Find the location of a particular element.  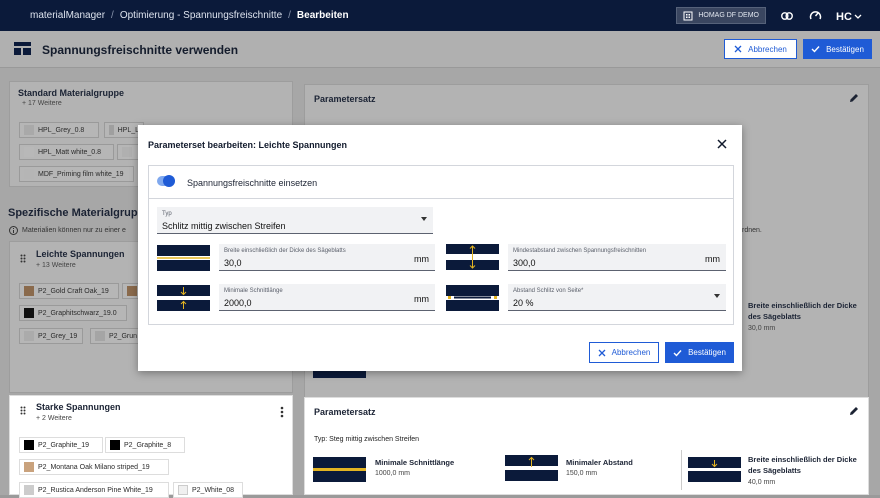

starke-title: Starke Spannungen is located at coordinates (78, 407).